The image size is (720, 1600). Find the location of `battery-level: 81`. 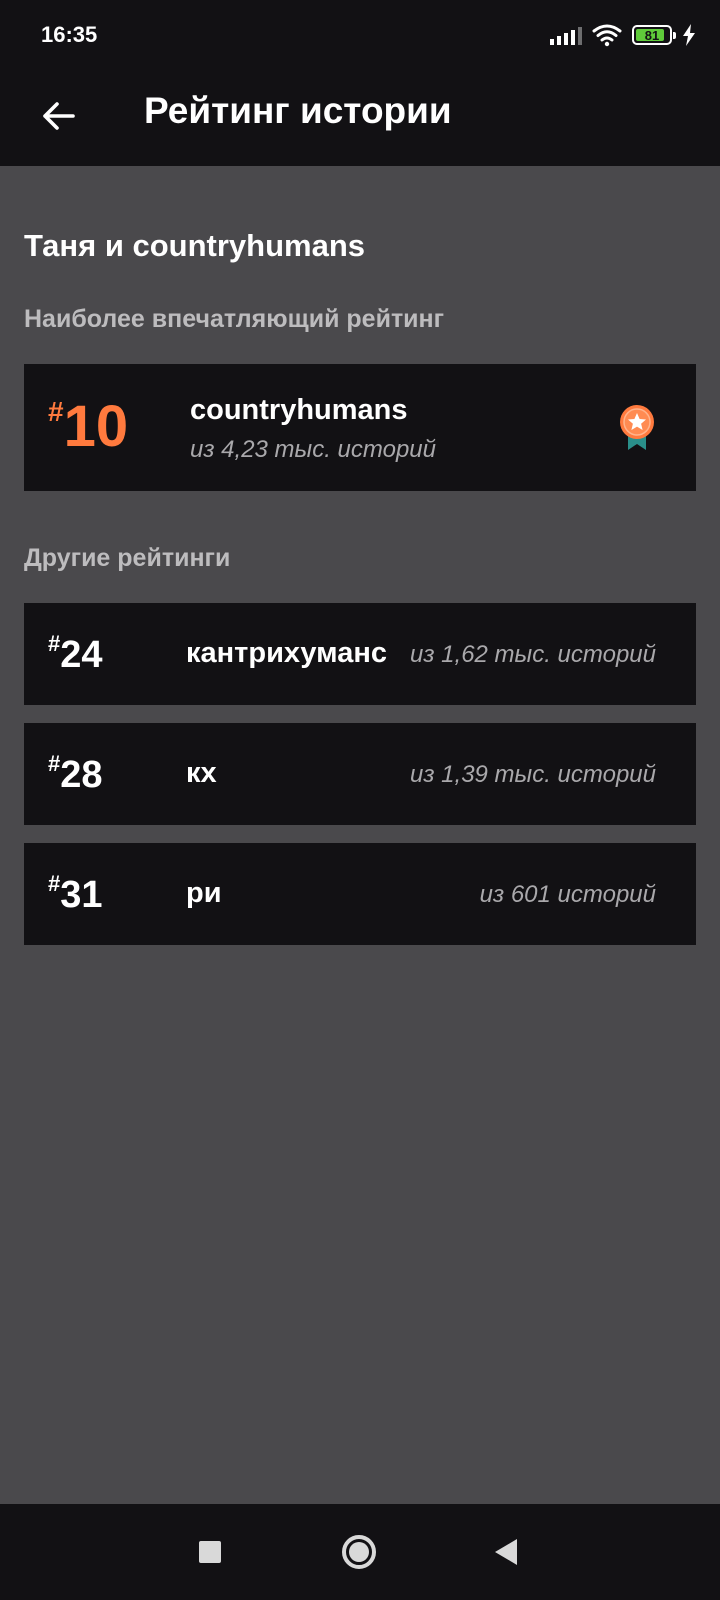

battery-level: 81 is located at coordinates (652, 35).